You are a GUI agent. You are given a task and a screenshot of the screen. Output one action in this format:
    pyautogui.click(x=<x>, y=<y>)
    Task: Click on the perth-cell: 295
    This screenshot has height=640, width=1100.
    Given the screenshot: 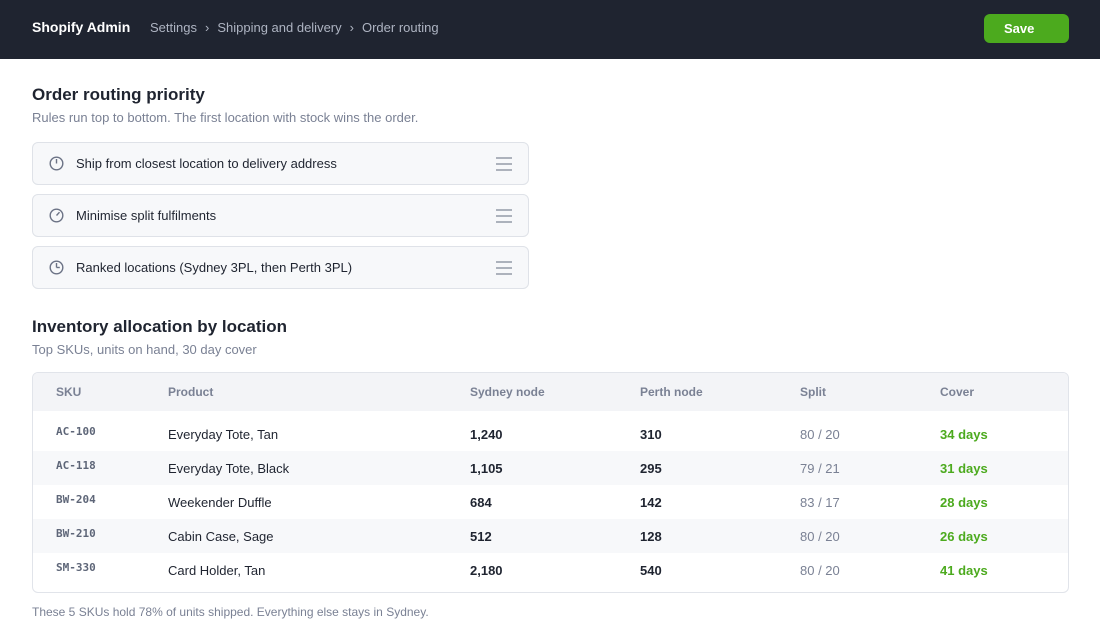 What is the action you would take?
    pyautogui.click(x=651, y=468)
    